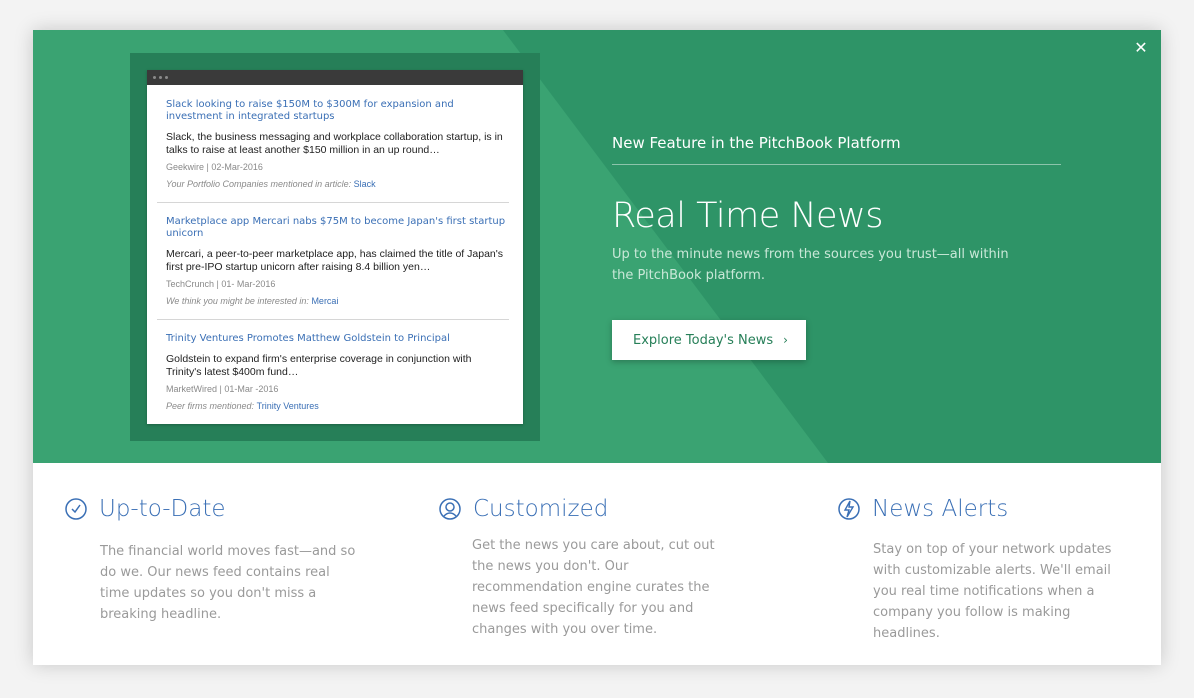 The width and height of the screenshot is (1194, 698). What do you see at coordinates (335, 77) in the screenshot?
I see `window-titlebar` at bounding box center [335, 77].